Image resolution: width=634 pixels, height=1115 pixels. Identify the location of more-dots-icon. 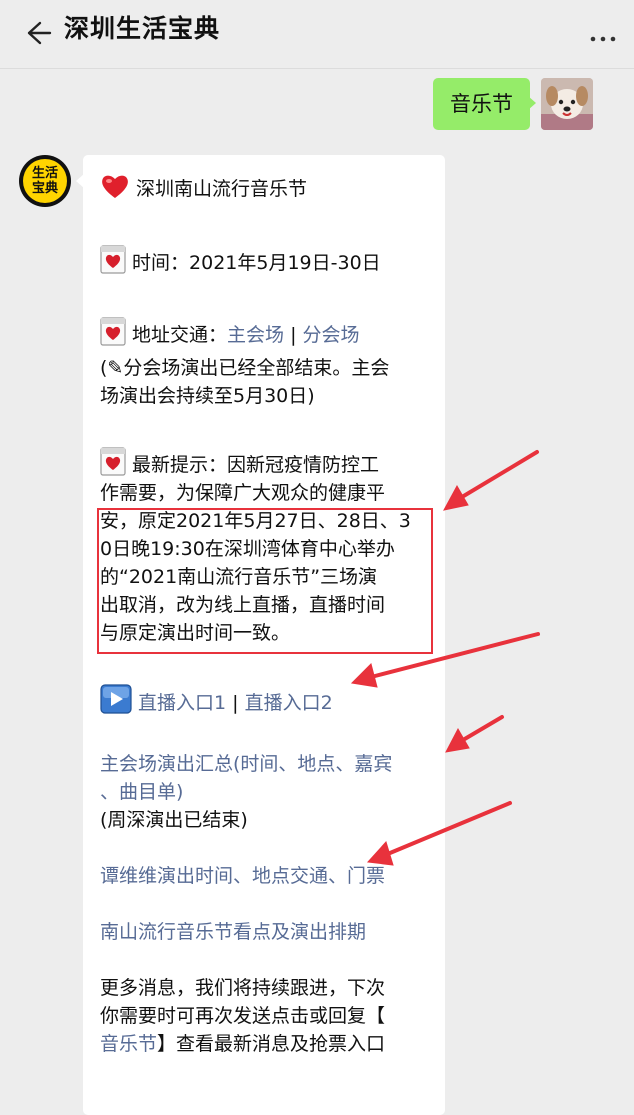
(603, 39).